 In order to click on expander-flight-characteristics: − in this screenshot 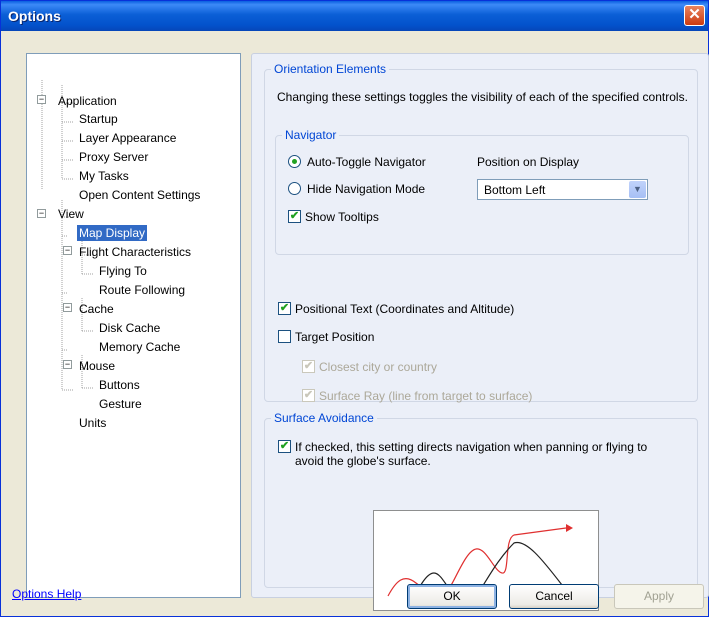, I will do `click(67, 250)`.